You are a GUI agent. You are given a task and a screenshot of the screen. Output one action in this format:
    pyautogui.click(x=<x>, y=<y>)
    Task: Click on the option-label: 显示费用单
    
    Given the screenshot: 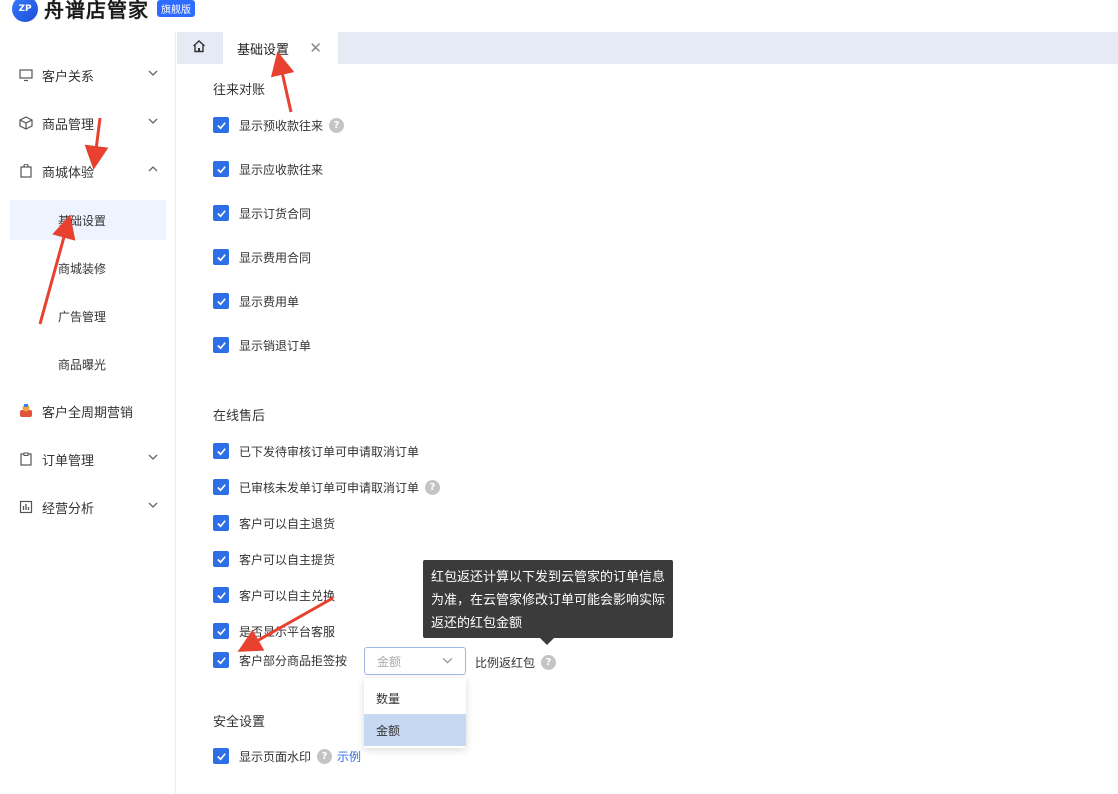 What is the action you would take?
    pyautogui.click(x=269, y=301)
    